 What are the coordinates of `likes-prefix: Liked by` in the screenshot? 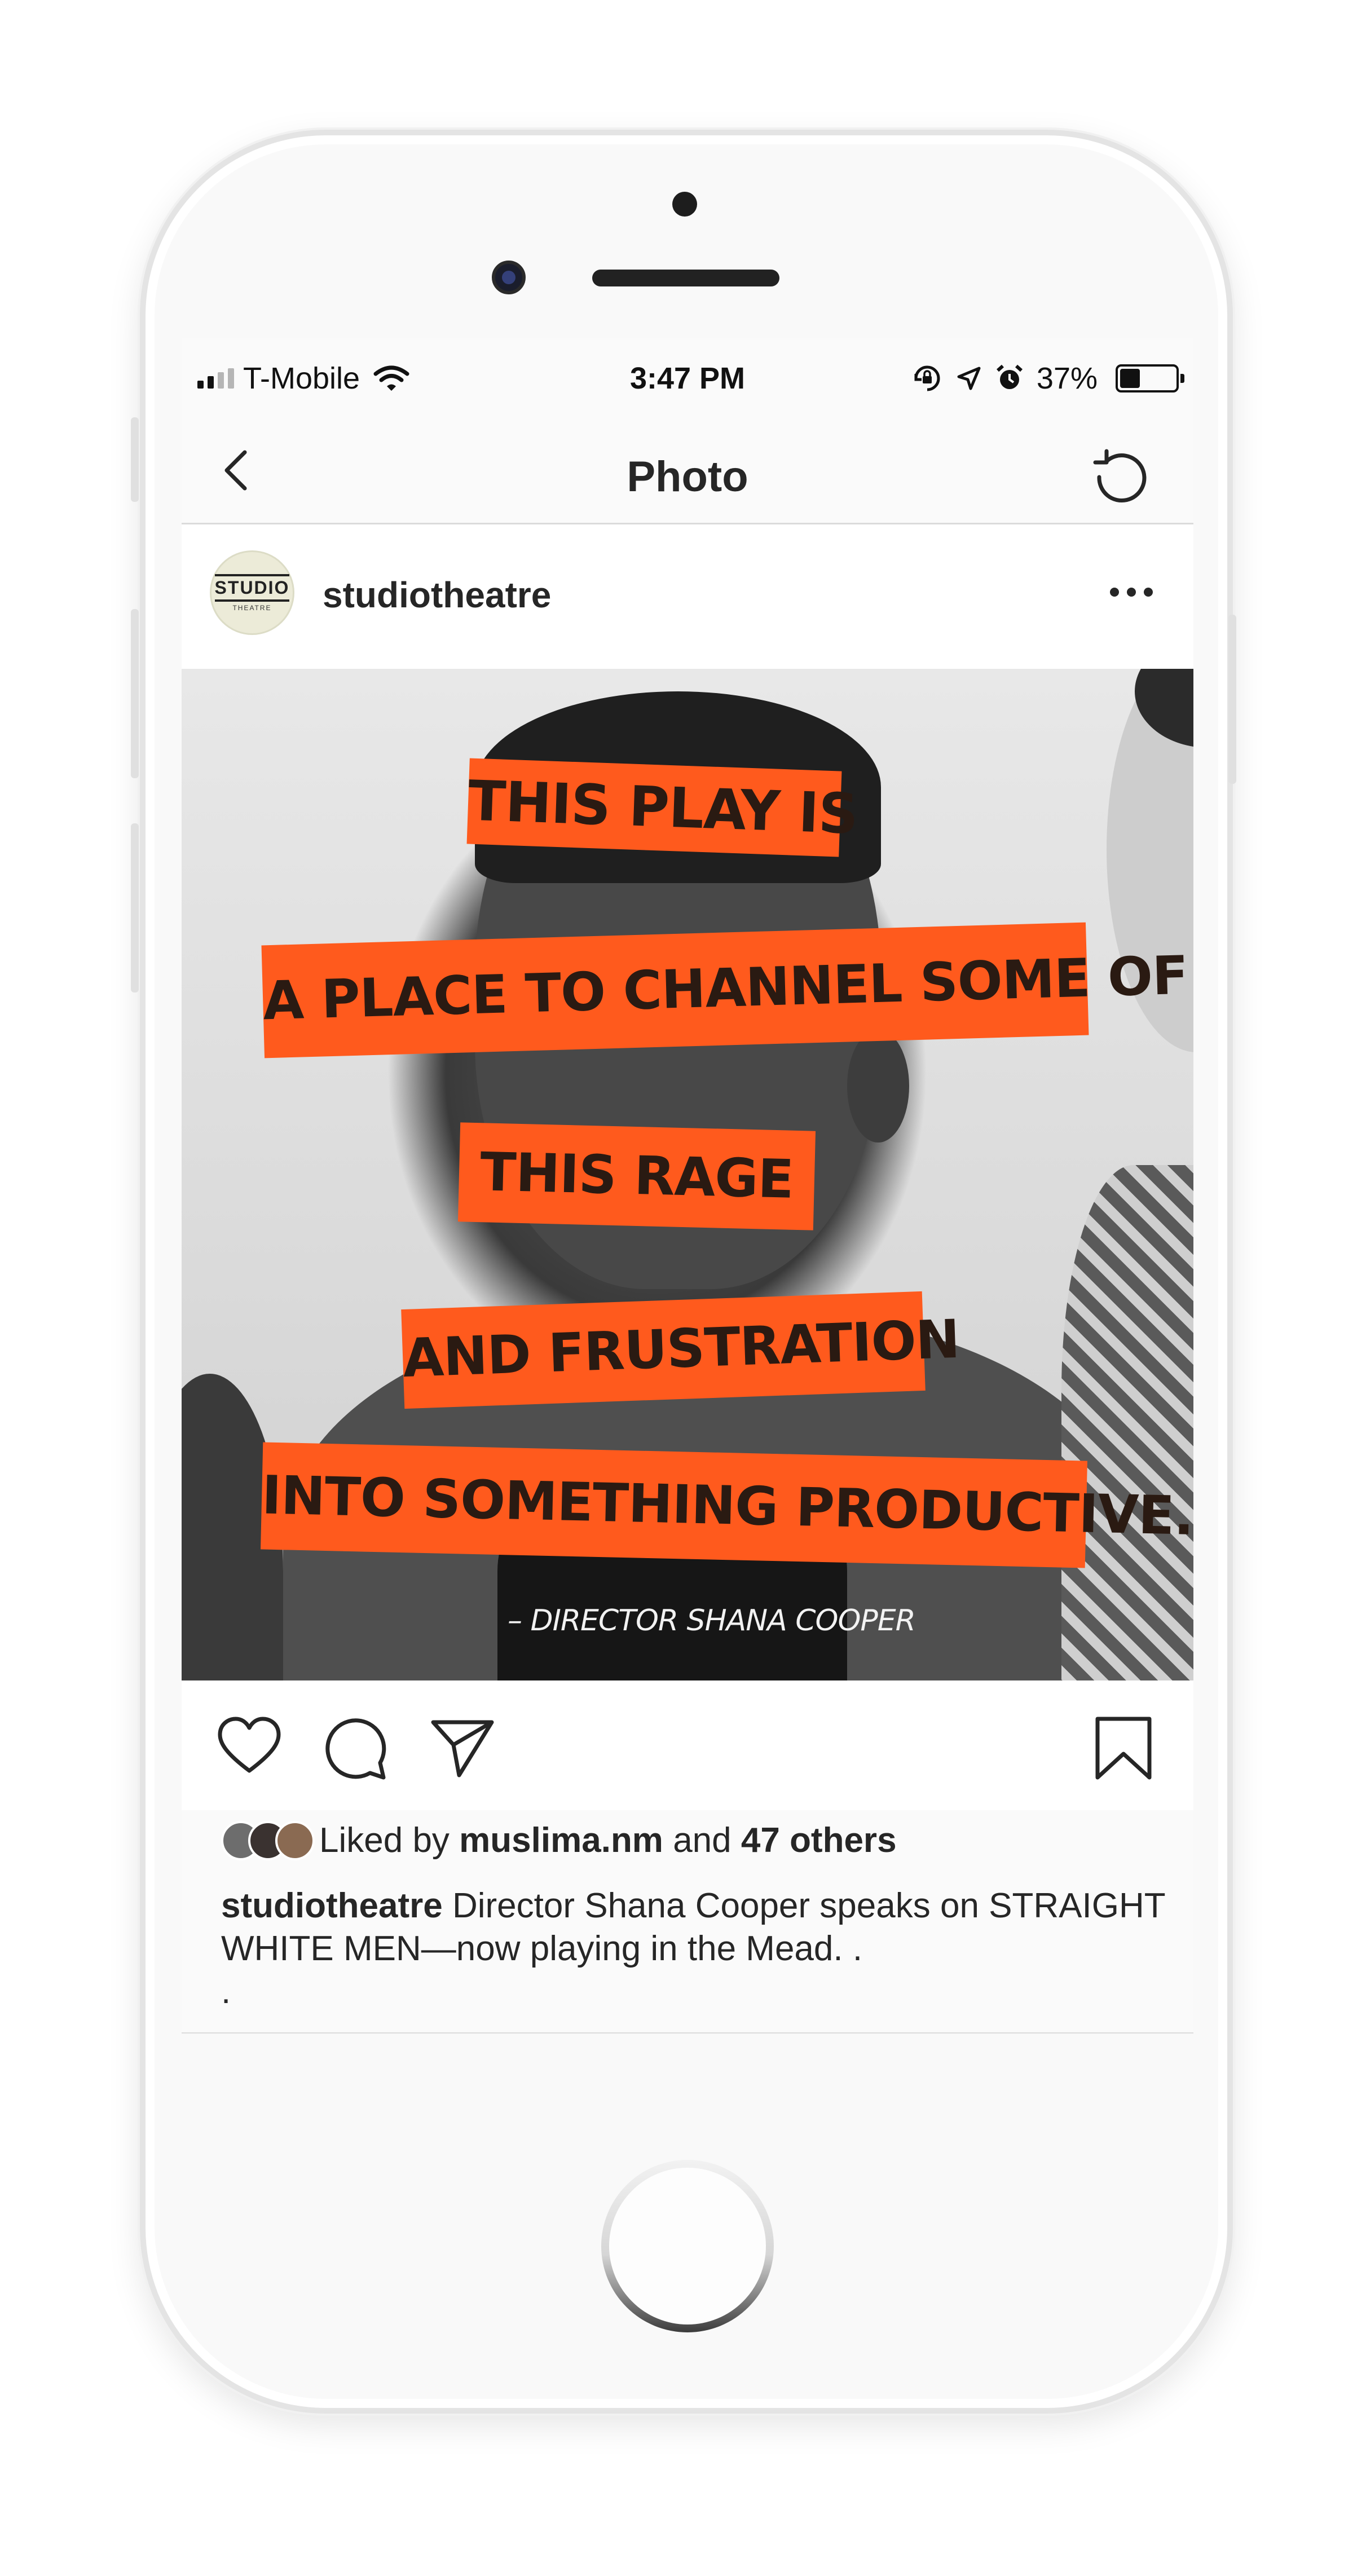 It's located at (384, 1840).